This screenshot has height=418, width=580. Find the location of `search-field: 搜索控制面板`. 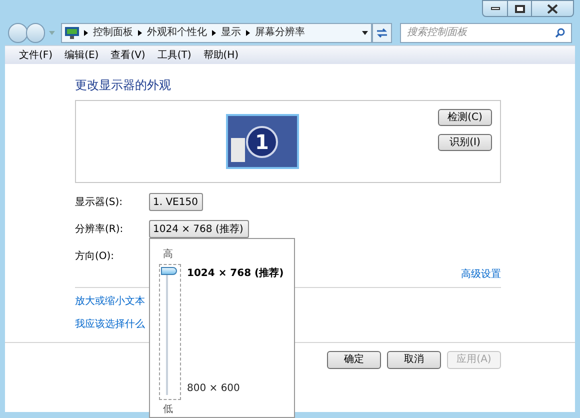

search-field: 搜索控制面板 is located at coordinates (486, 32).